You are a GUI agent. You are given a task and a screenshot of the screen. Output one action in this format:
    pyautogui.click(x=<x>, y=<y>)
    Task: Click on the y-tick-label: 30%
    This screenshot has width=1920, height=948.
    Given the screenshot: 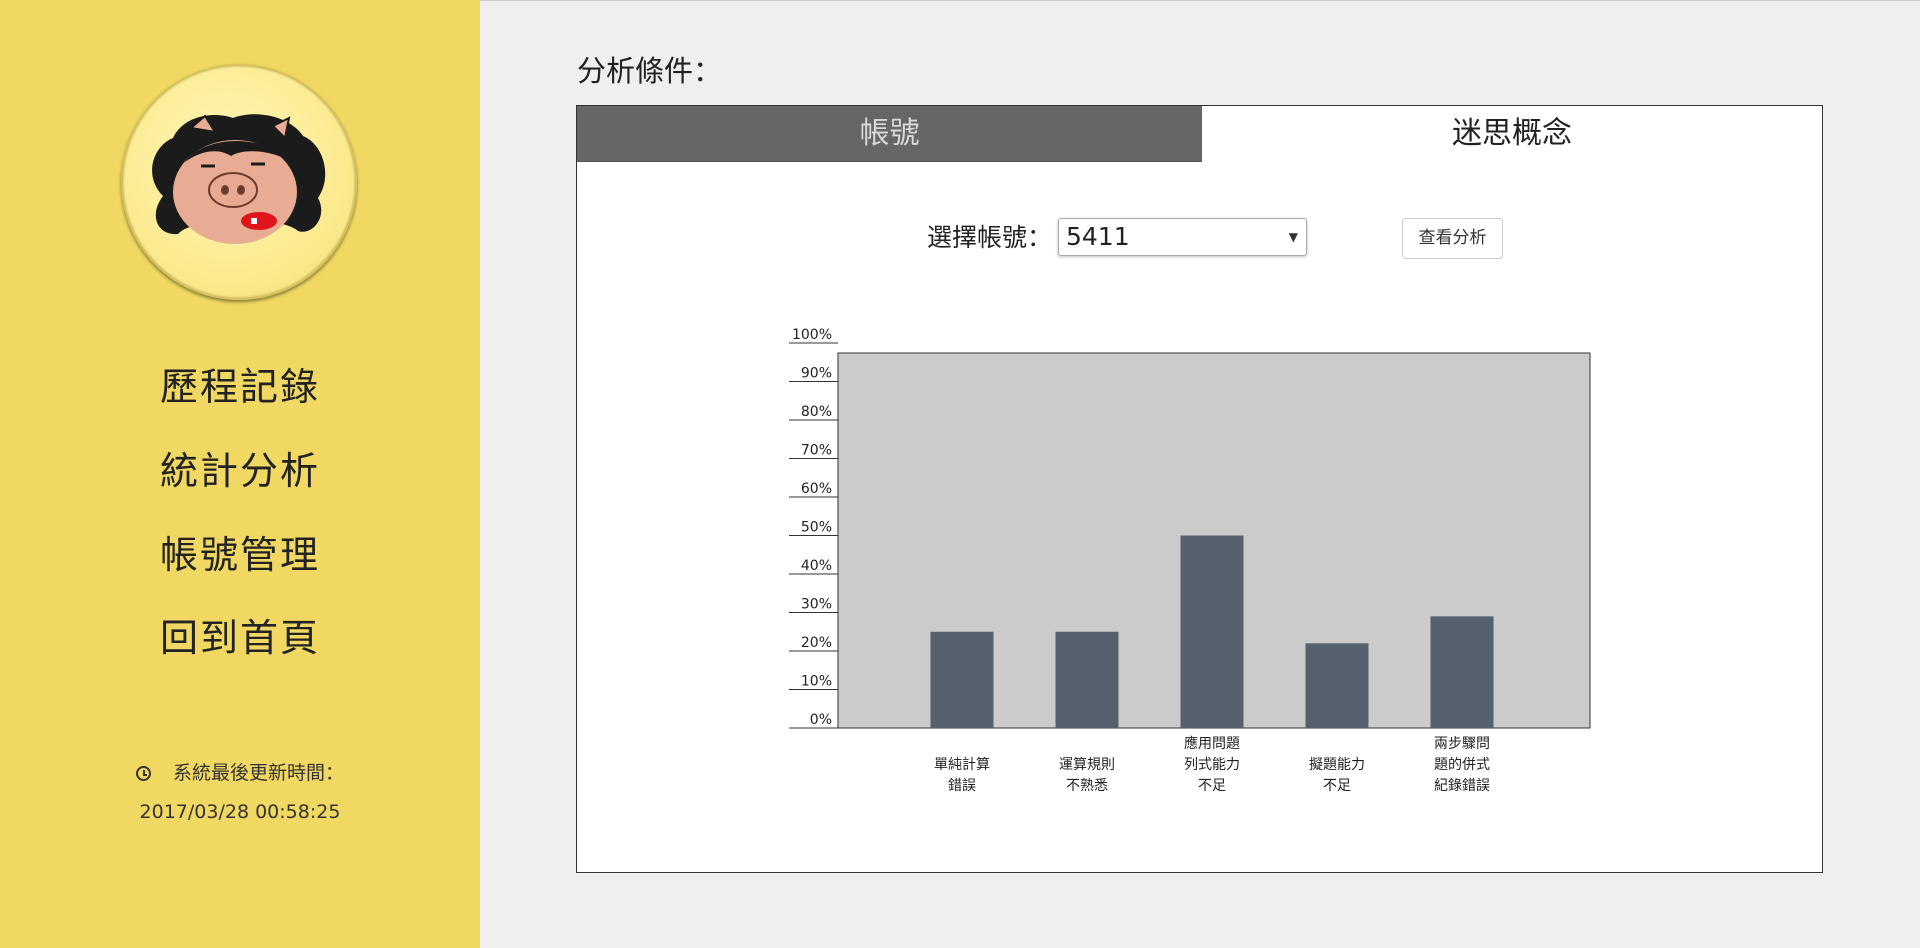 What is the action you would take?
    pyautogui.click(x=816, y=605)
    